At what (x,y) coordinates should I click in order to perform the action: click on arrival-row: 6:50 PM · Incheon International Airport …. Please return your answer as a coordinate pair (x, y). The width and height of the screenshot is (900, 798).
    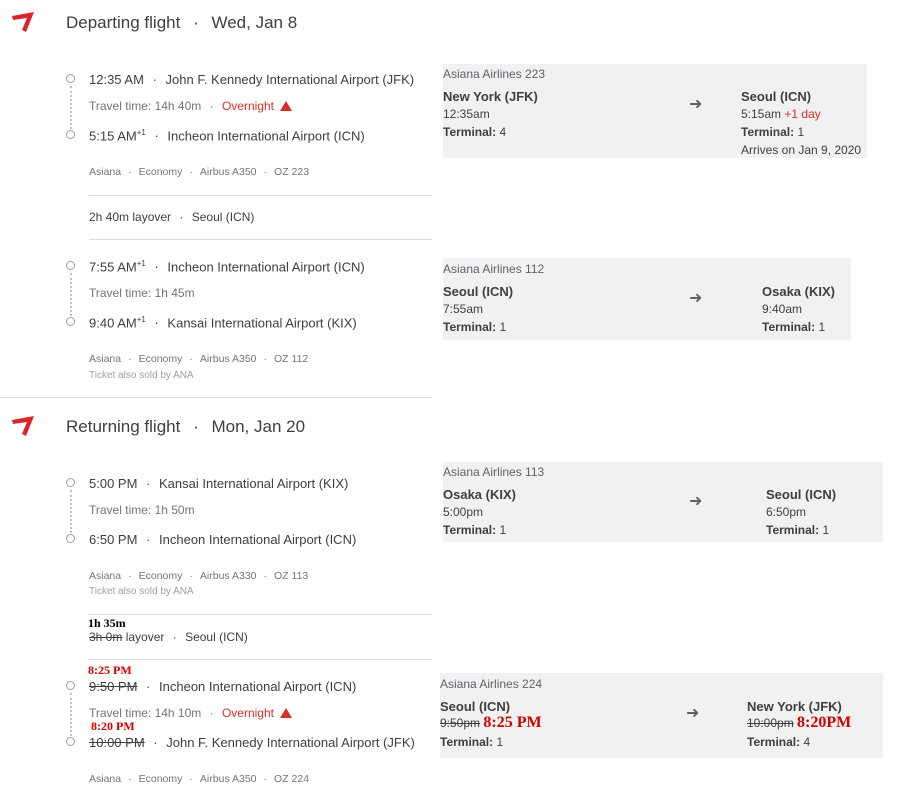
    Looking at the image, I should click on (223, 539).